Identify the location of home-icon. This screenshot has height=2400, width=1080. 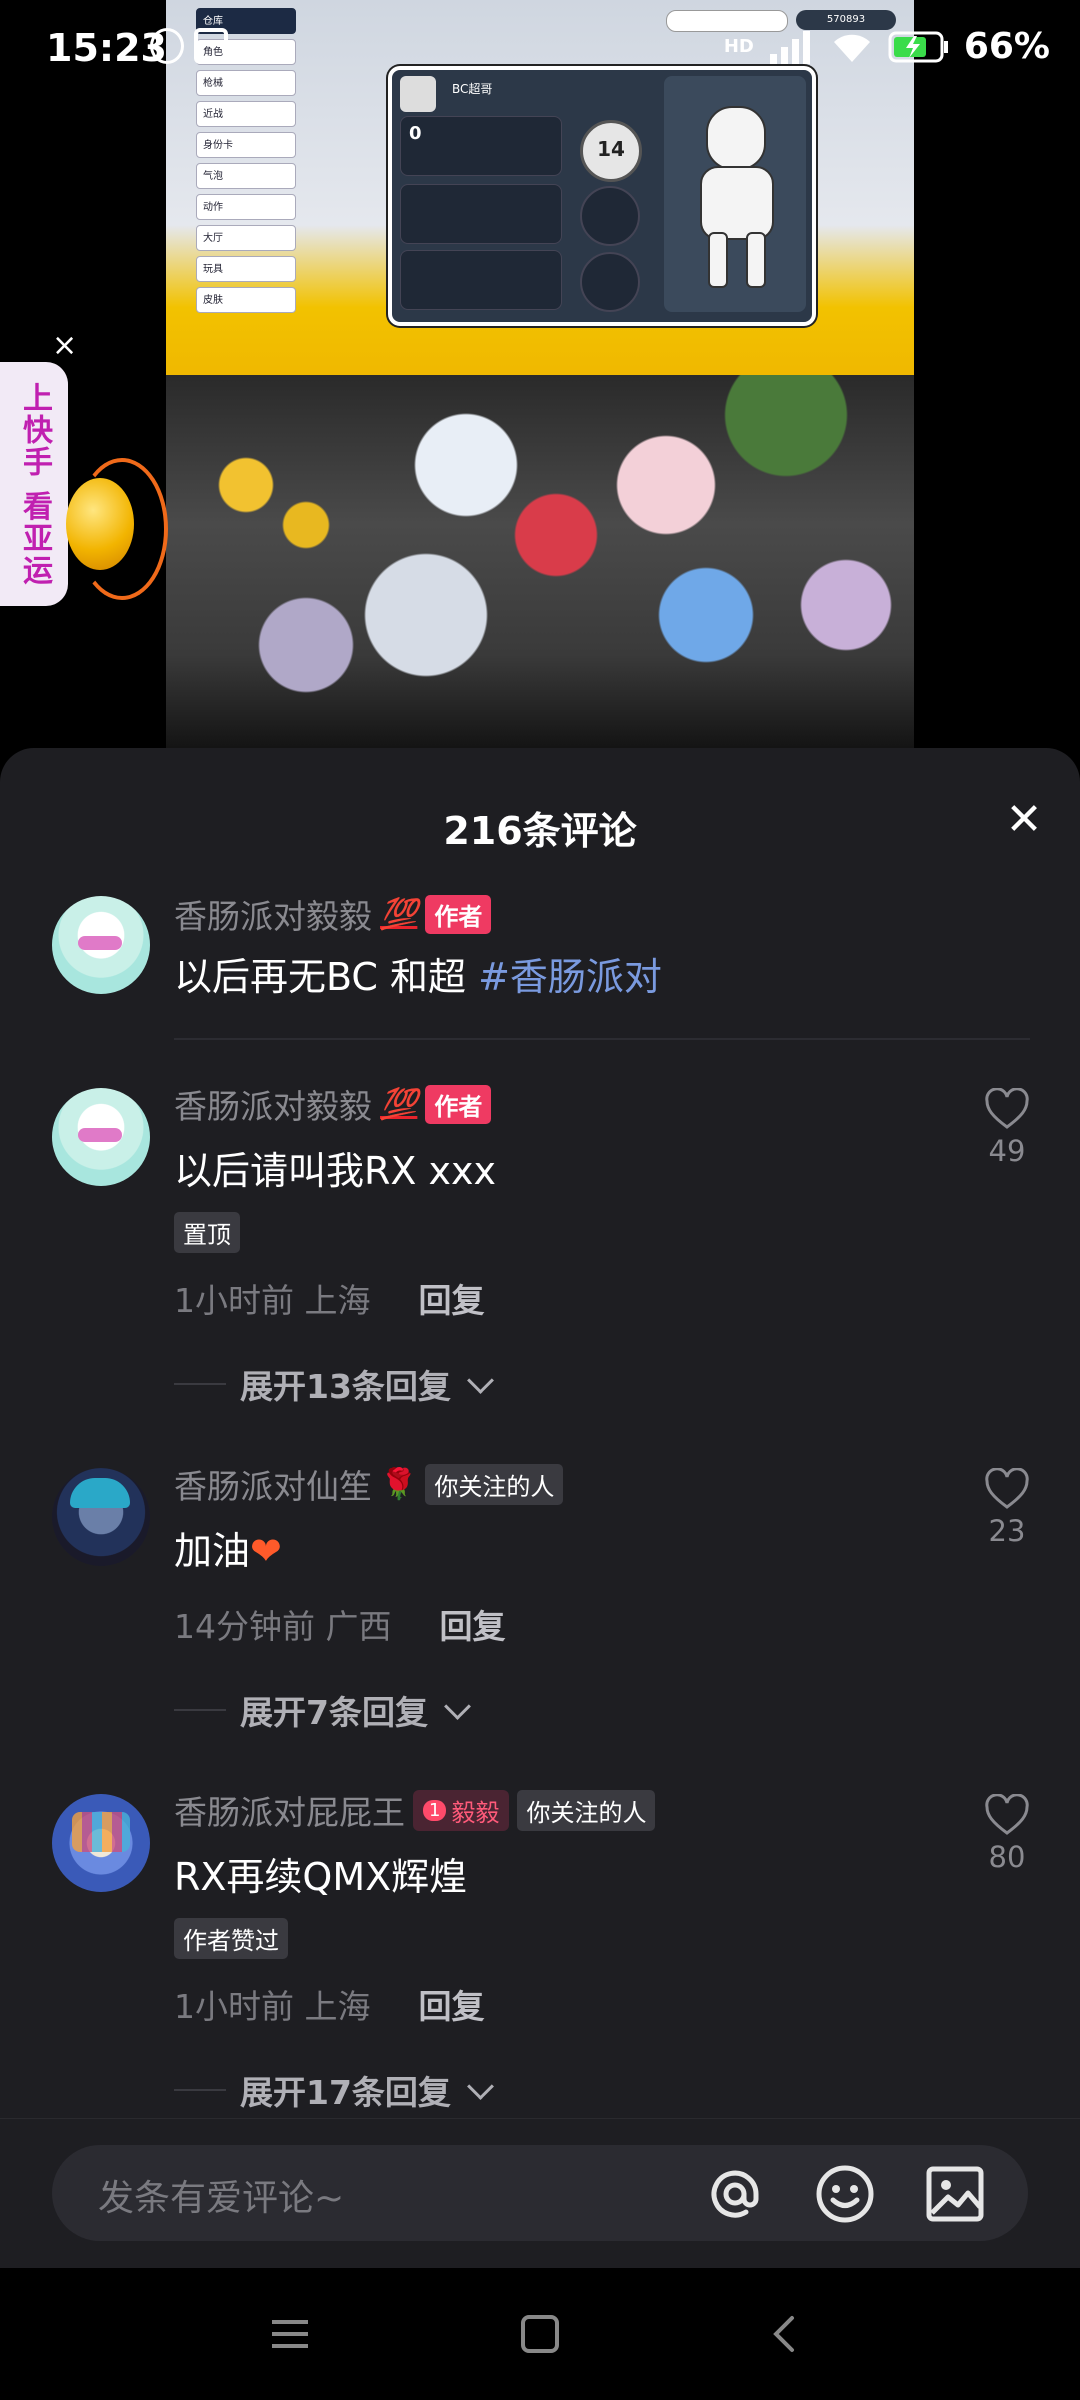
(540, 2334).